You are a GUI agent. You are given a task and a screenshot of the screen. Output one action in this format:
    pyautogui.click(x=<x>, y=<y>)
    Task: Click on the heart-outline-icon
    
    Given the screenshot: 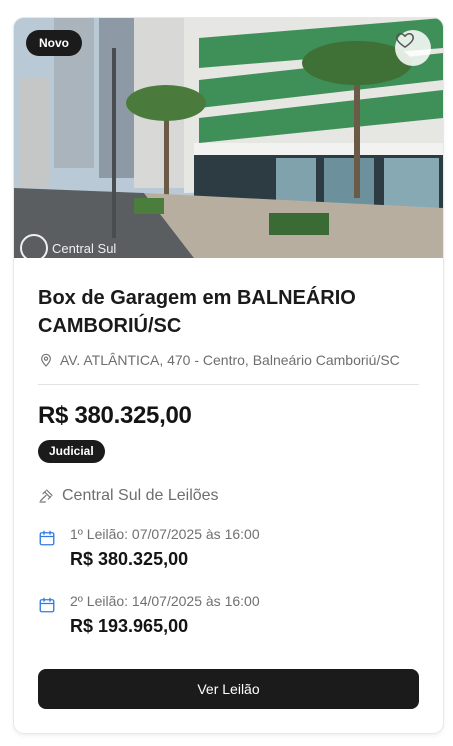 What is the action you would take?
    pyautogui.click(x=405, y=40)
    